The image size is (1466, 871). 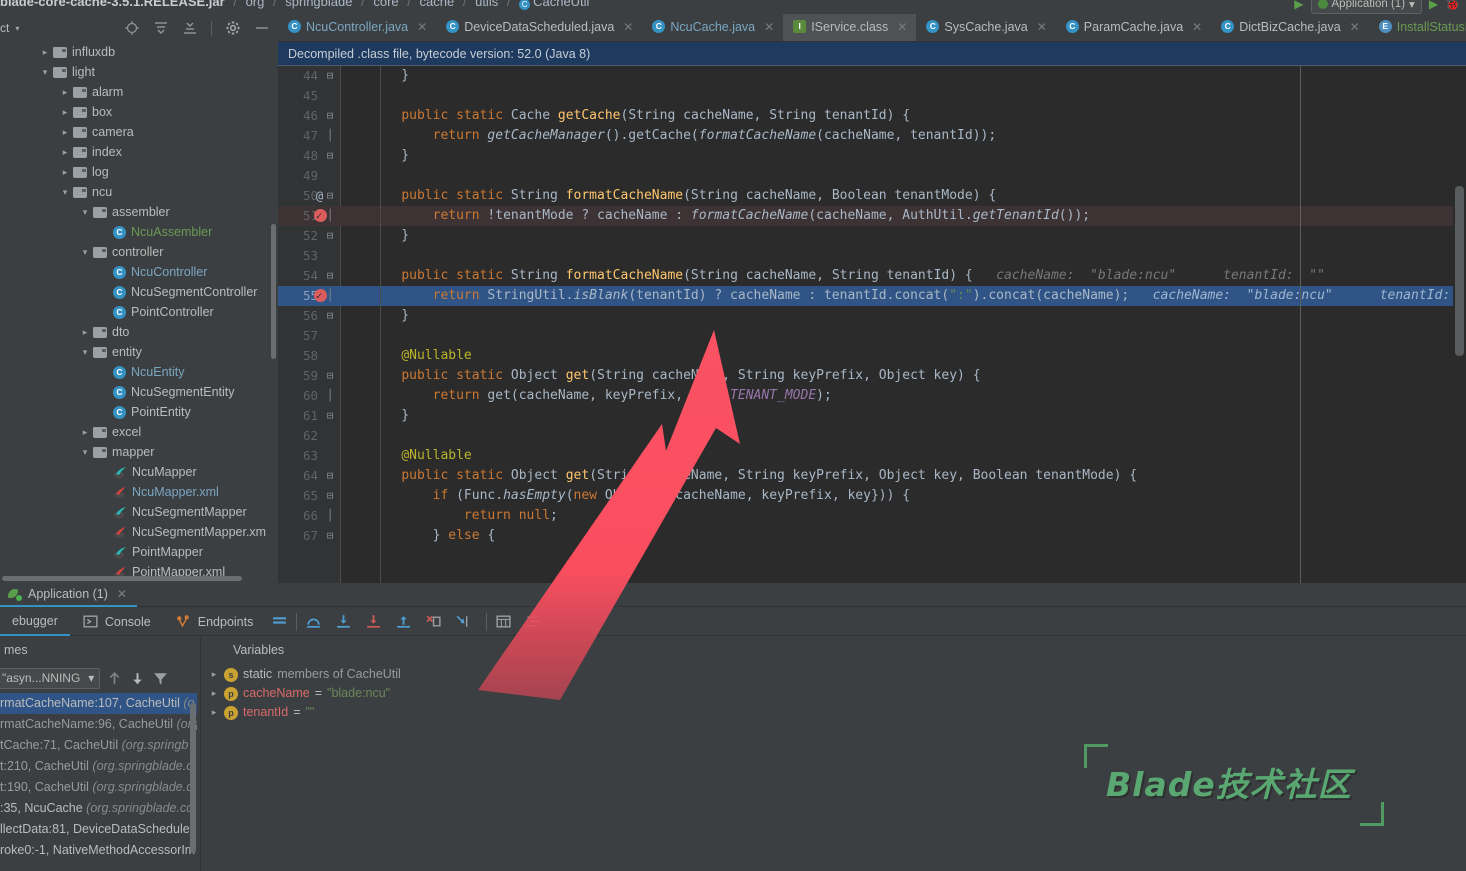 I want to click on code-line-56: 56 ⊟ }, so click(x=872, y=316).